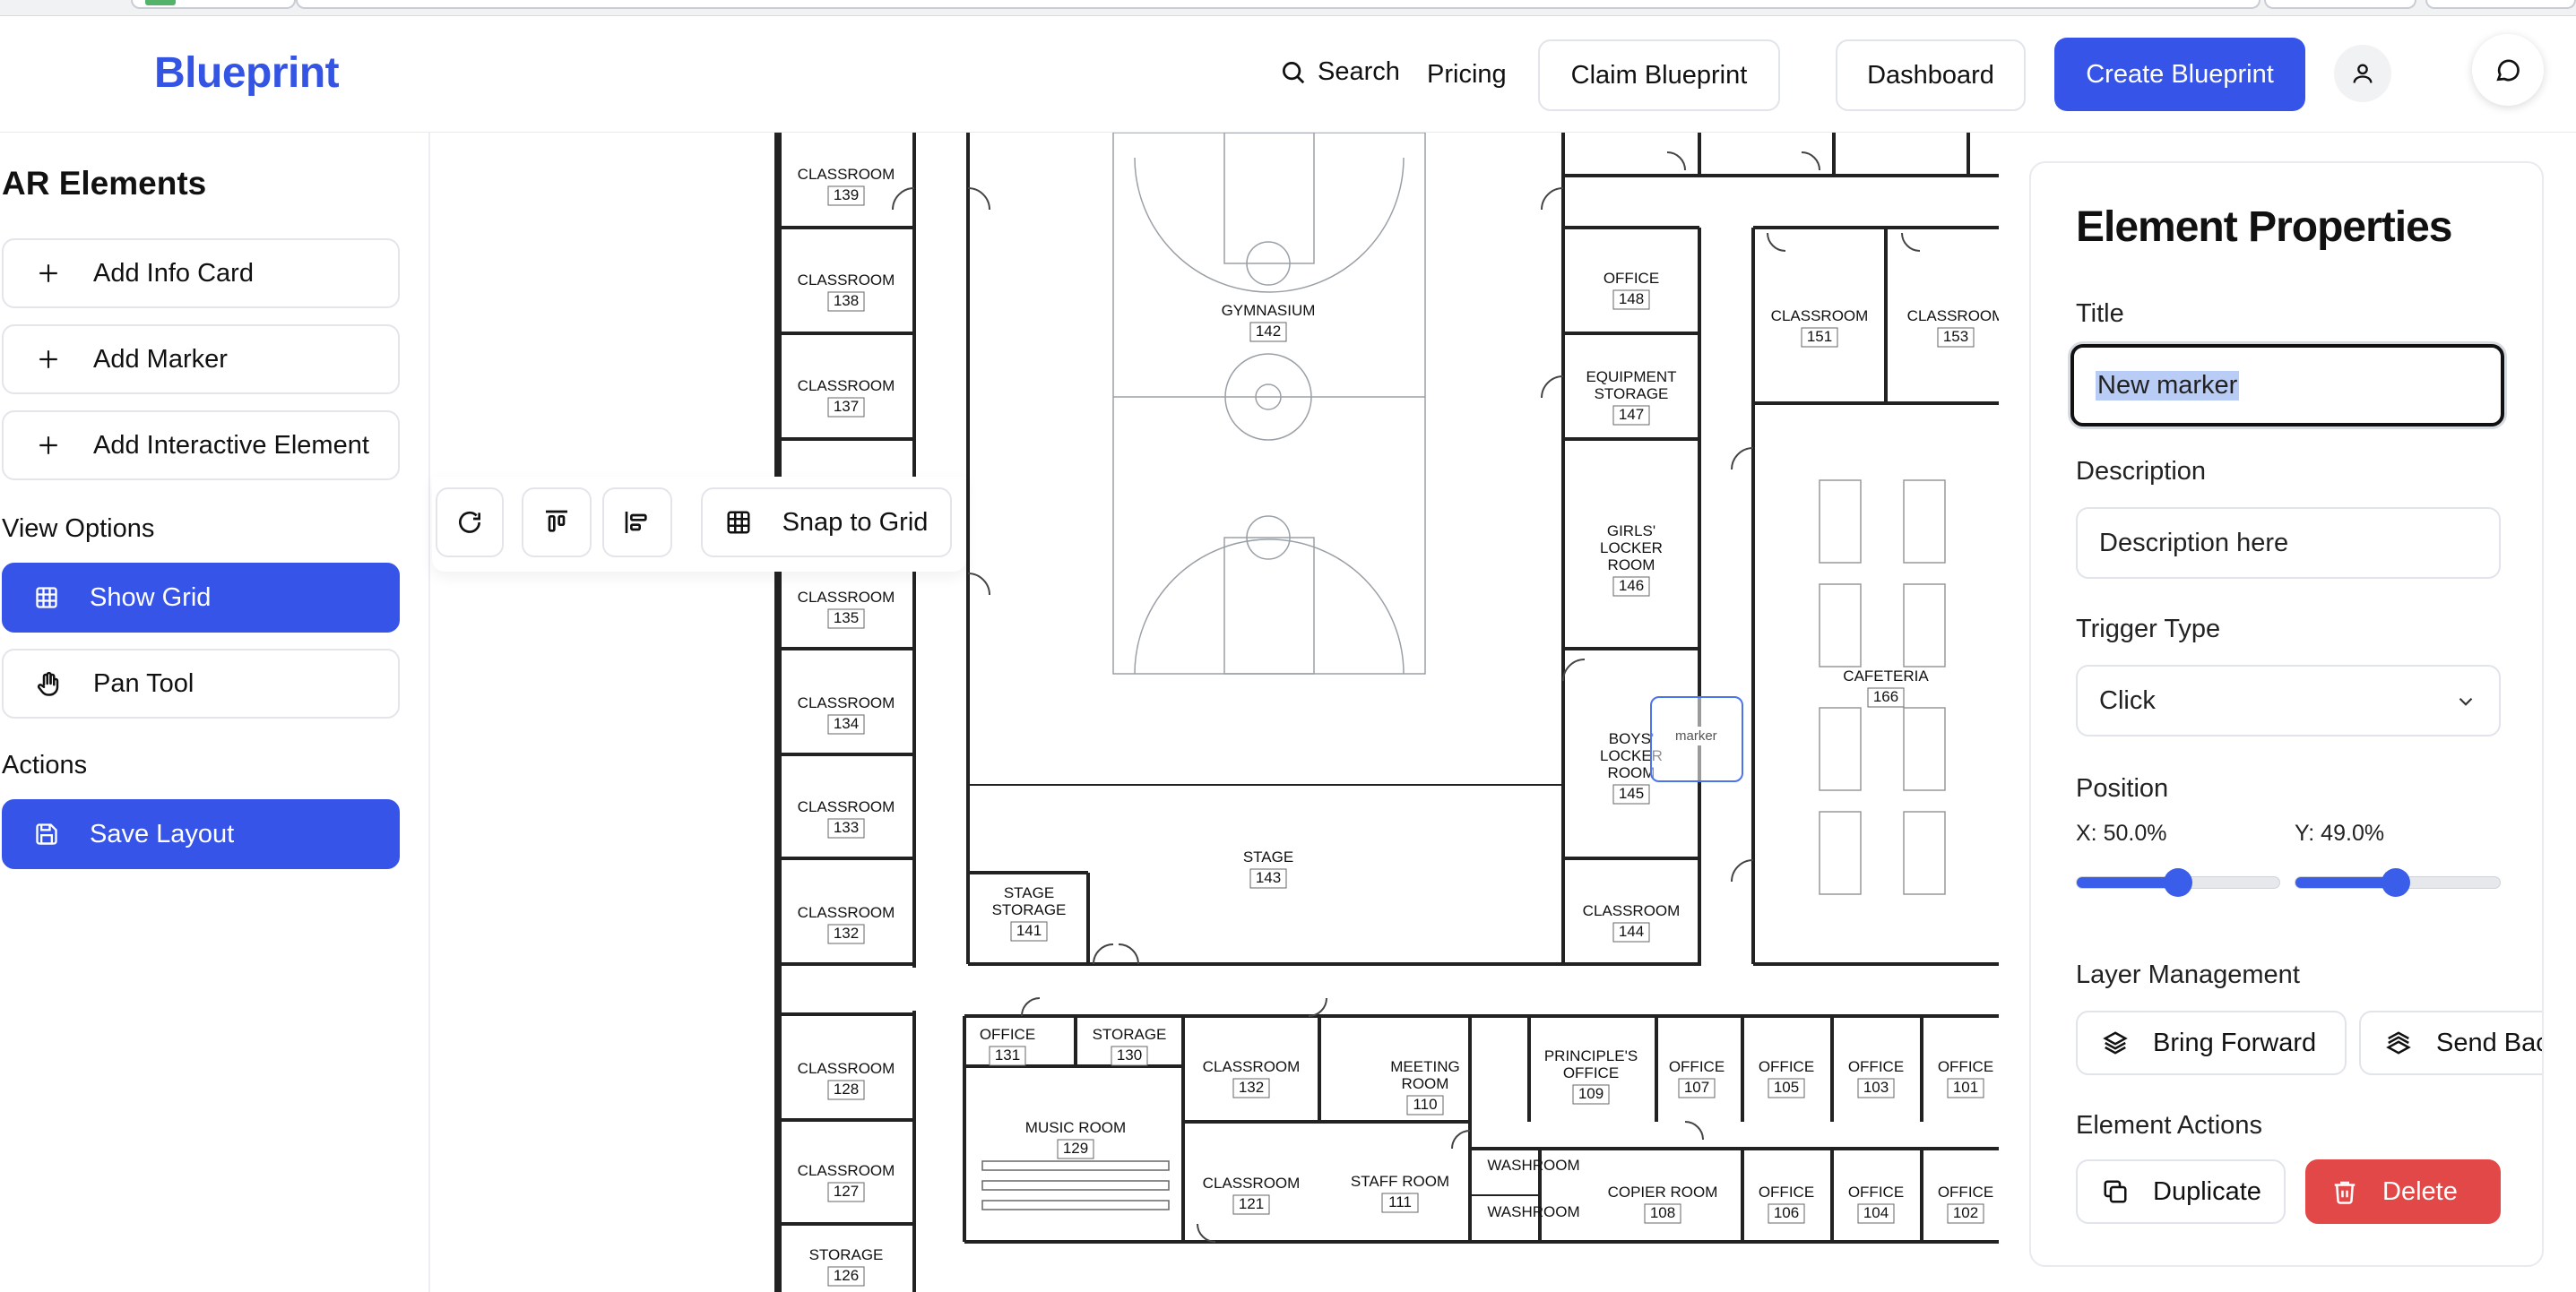 The image size is (2576, 1292). I want to click on title-input-value: New marker, so click(2168, 386).